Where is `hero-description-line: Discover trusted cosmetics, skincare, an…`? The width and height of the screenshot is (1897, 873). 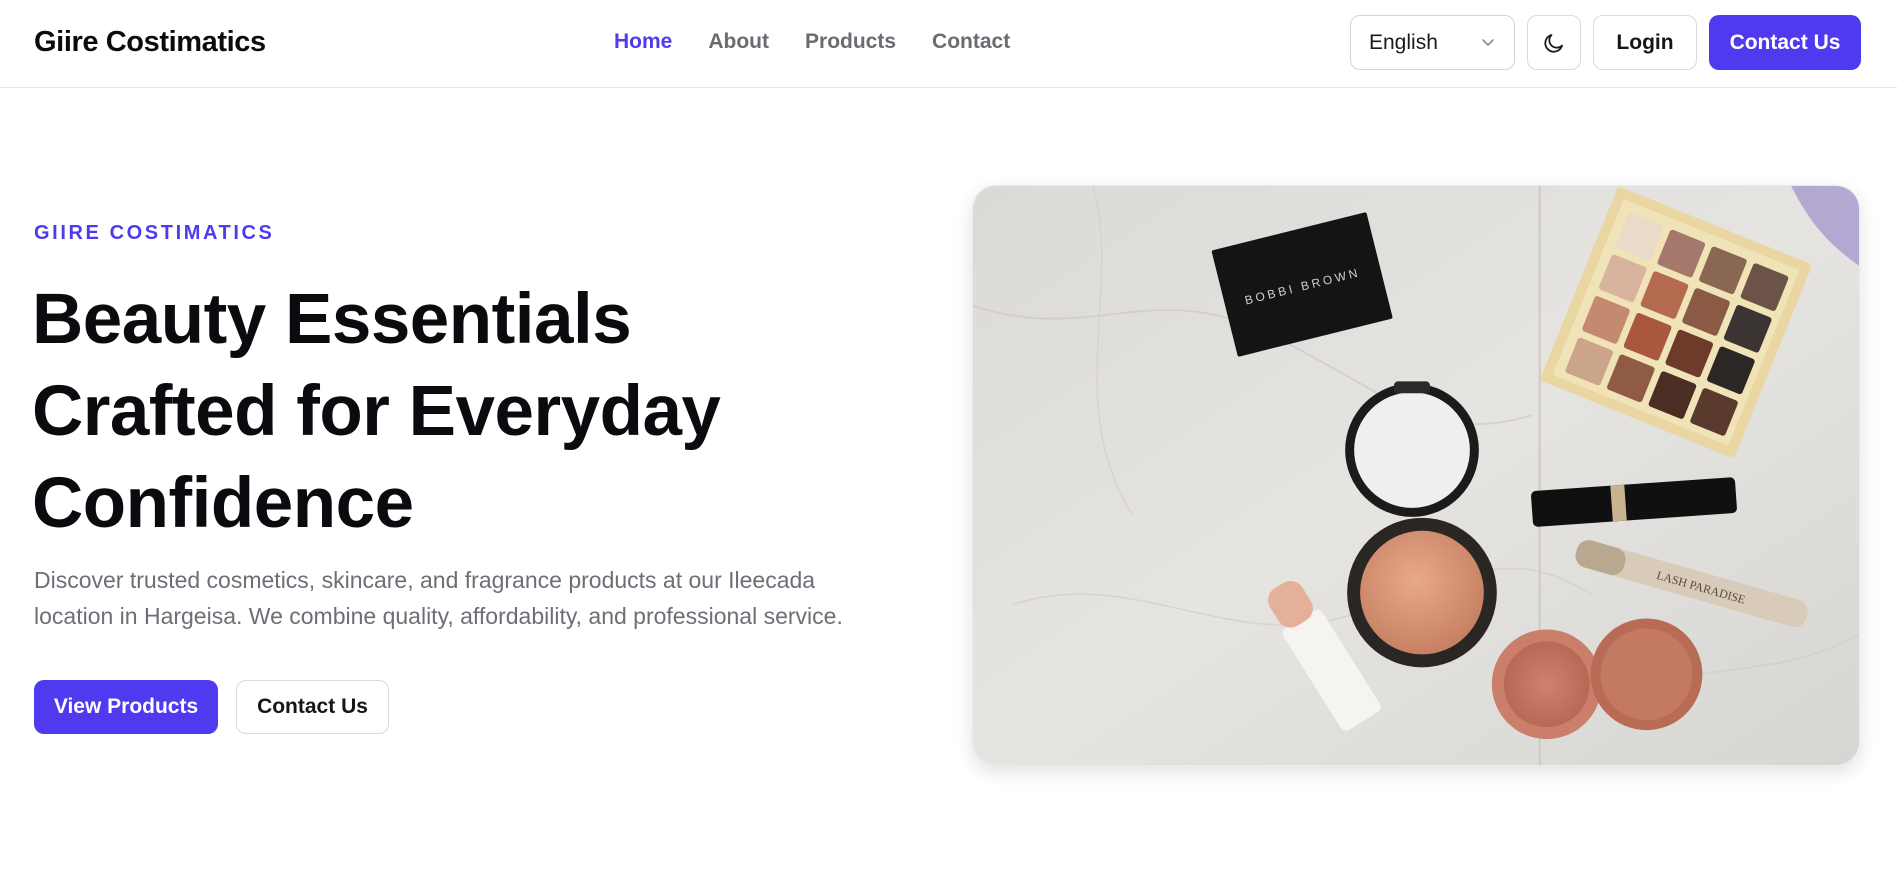 hero-description-line: Discover trusted cosmetics, skincare, an… is located at coordinates (425, 580).